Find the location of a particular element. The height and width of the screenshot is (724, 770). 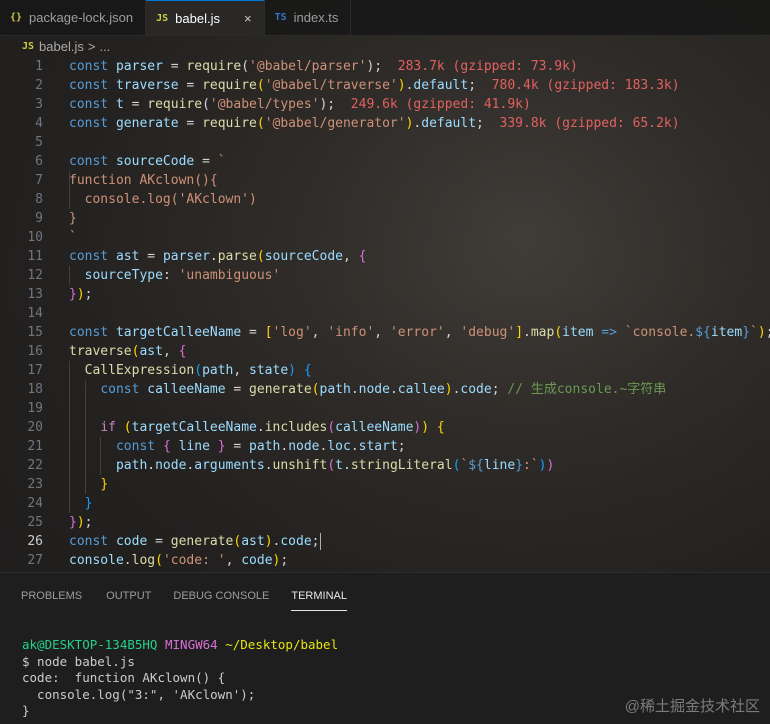

code-token: { is located at coordinates (440, 427).